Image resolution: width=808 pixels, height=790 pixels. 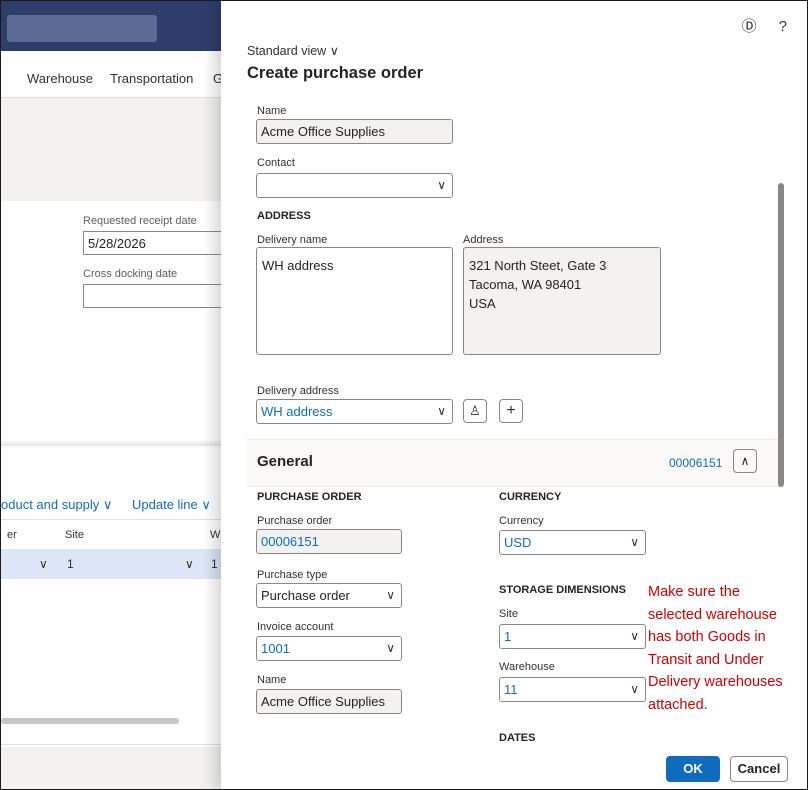 What do you see at coordinates (70, 564) in the screenshot?
I see `bg-row-site: 1` at bounding box center [70, 564].